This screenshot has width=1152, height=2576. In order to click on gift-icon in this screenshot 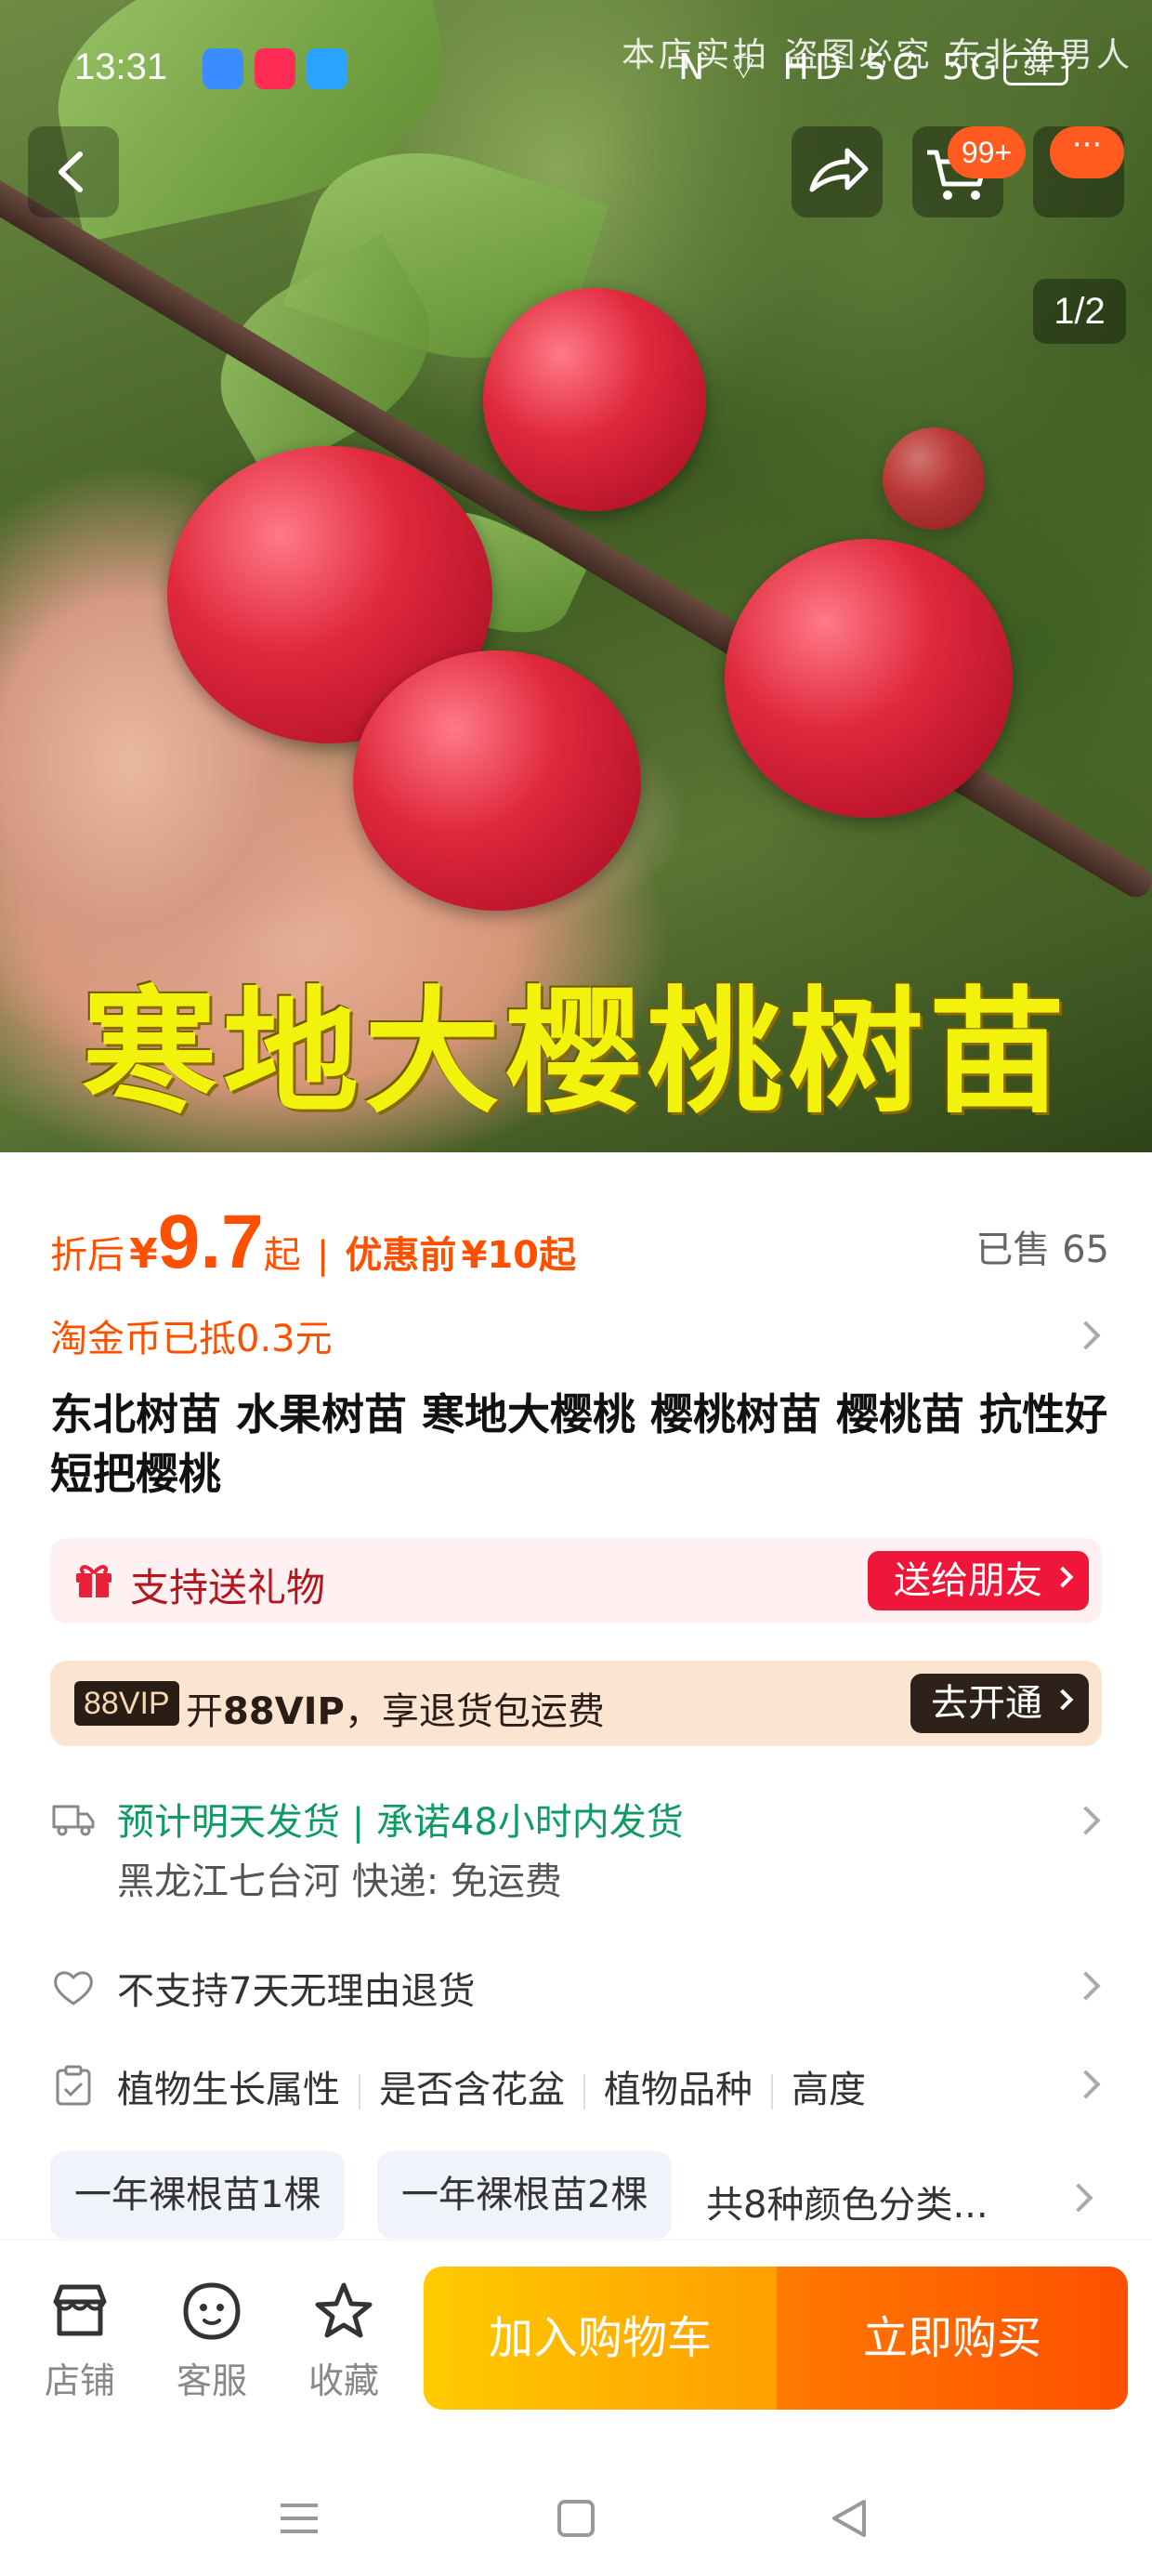, I will do `click(93, 1581)`.